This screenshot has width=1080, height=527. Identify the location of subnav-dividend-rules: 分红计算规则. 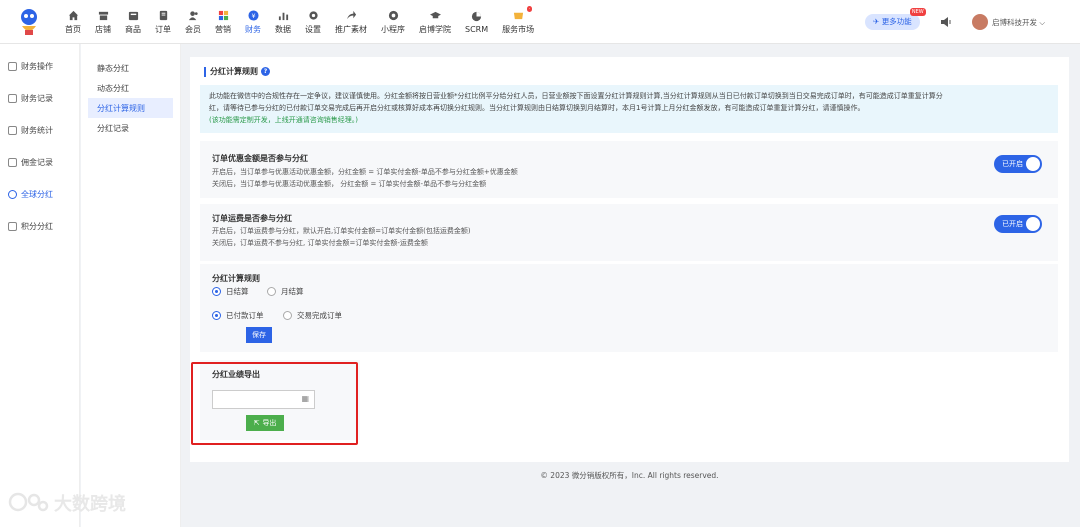
(130, 108).